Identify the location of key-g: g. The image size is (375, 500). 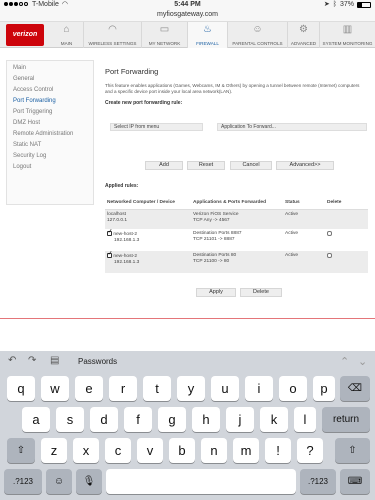
(172, 419).